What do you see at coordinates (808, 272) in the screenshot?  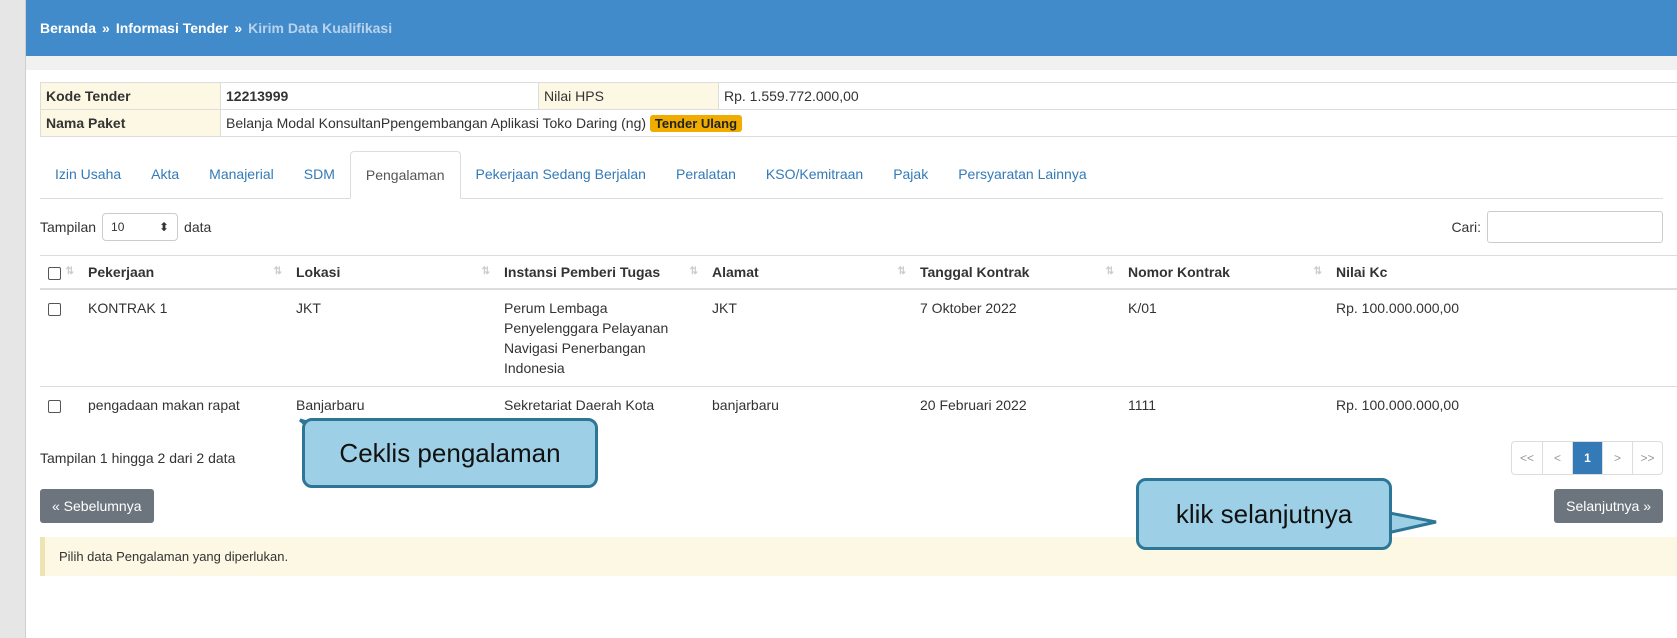 I see `column-header: Alamat ⇅` at bounding box center [808, 272].